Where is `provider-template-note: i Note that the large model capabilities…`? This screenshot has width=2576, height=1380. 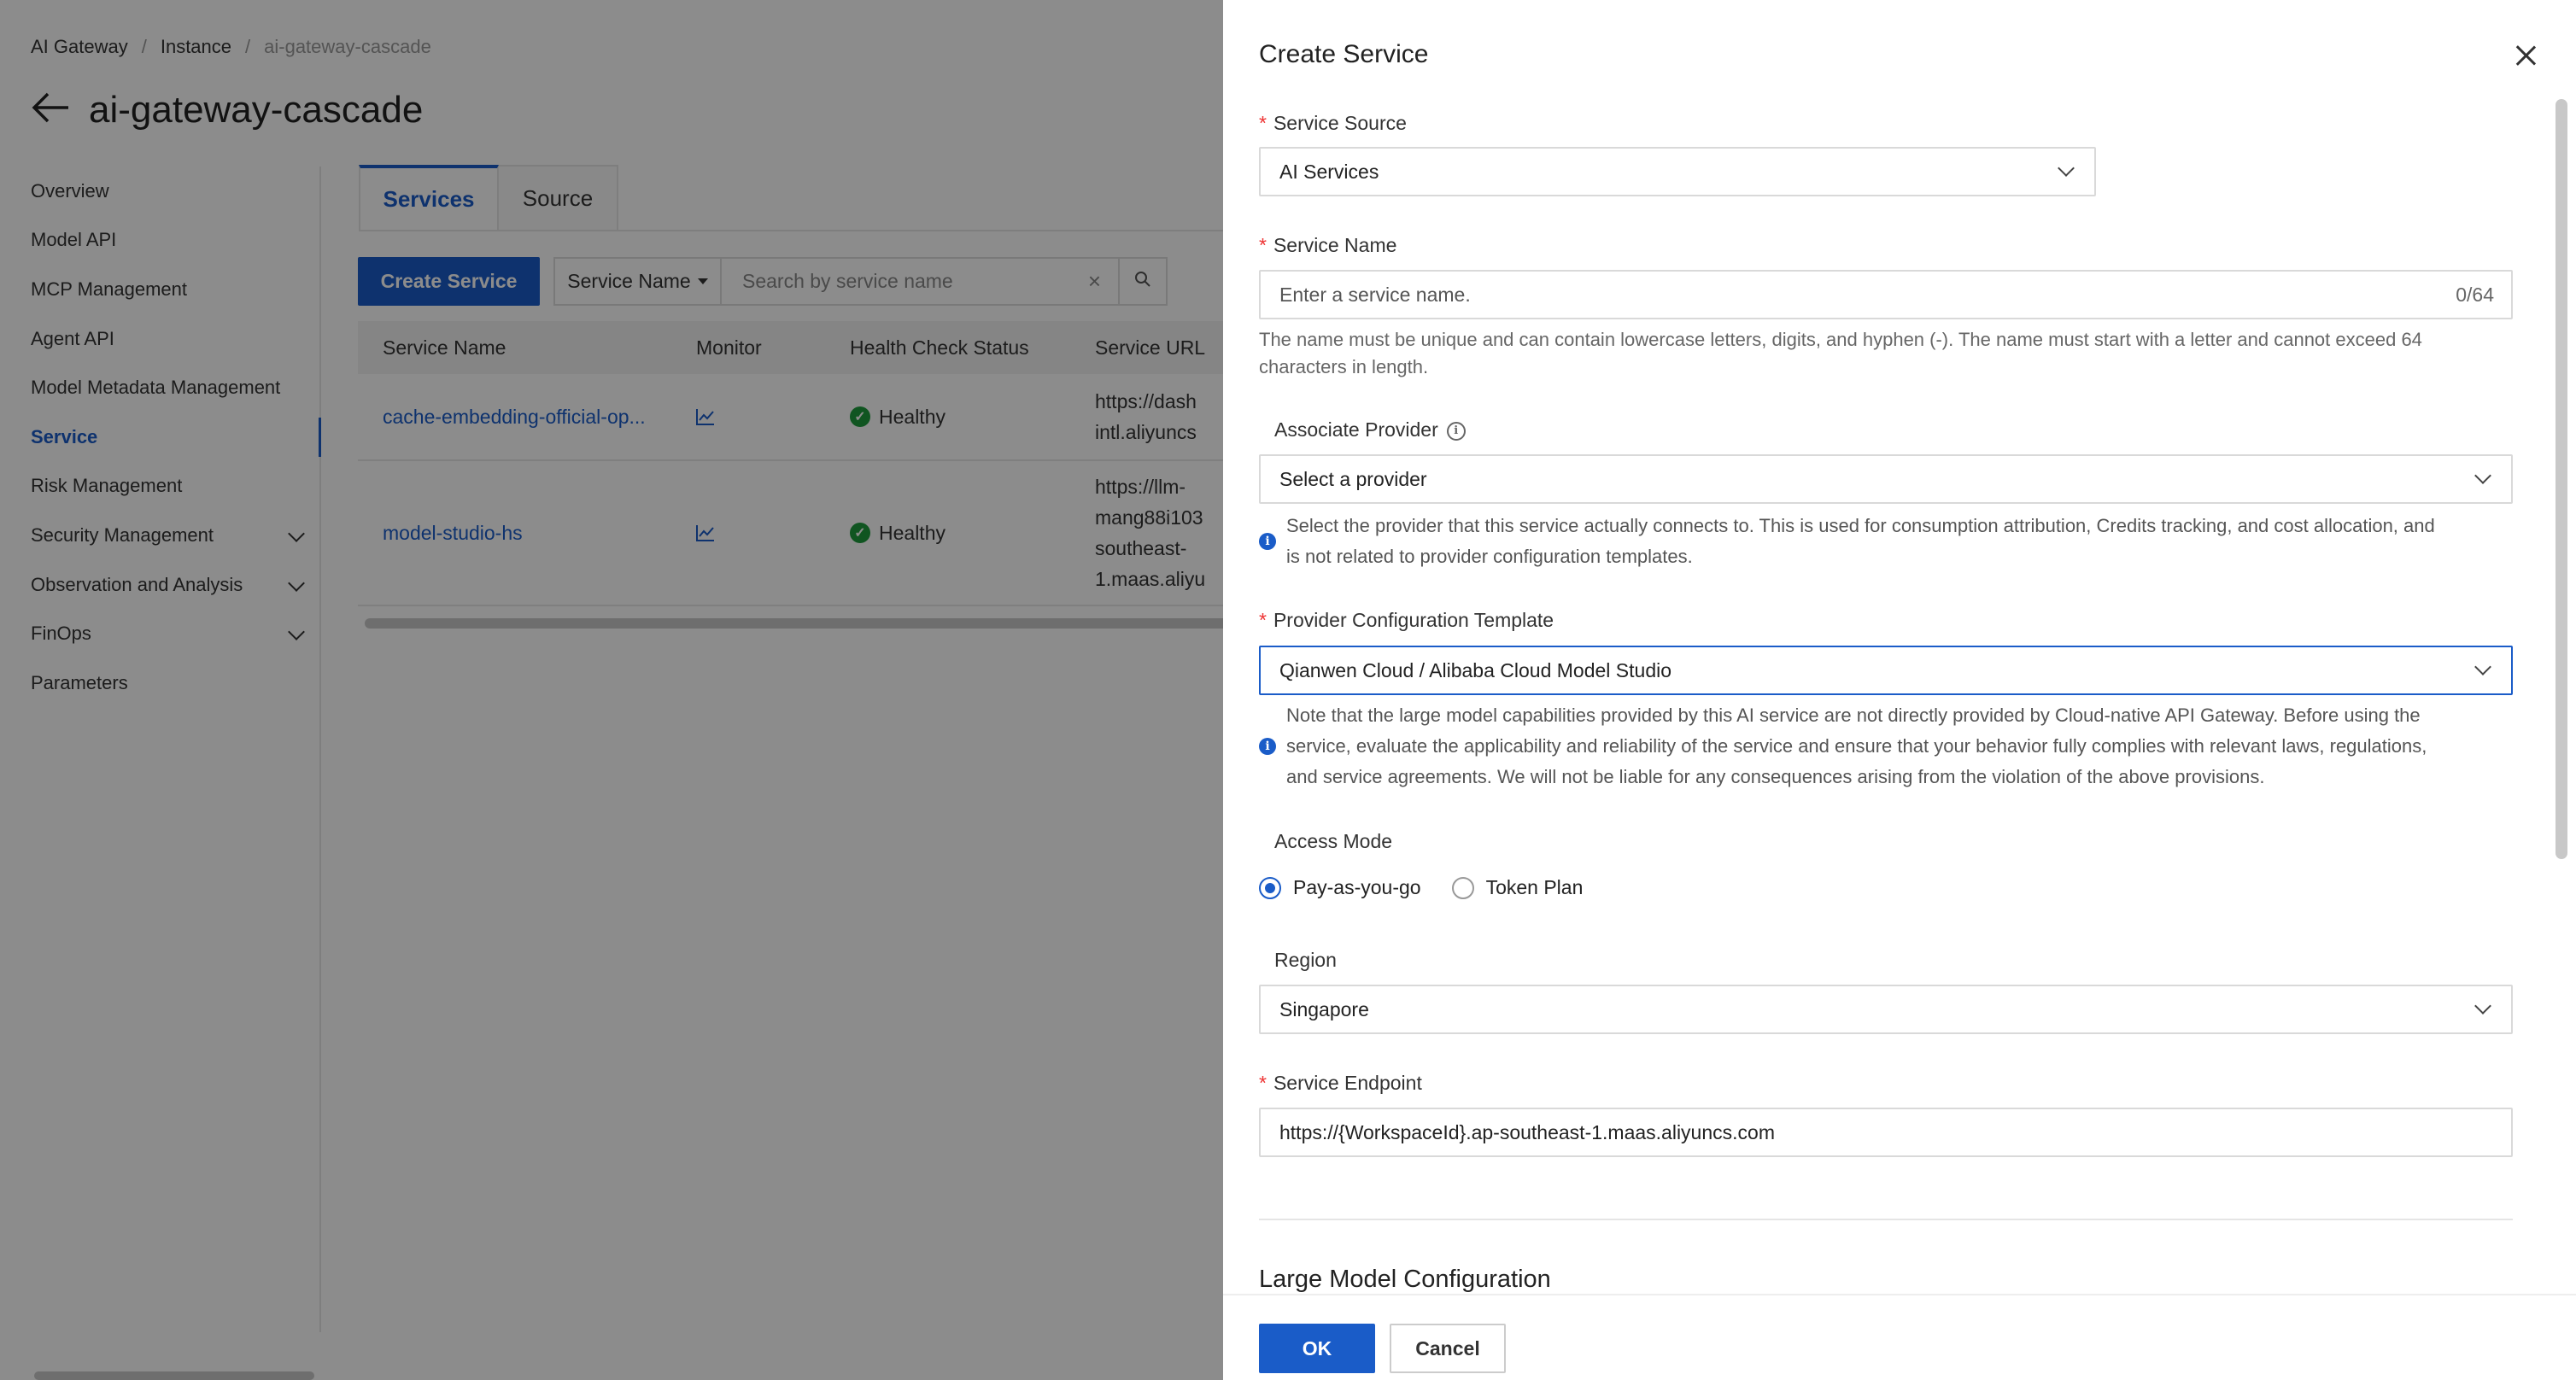 provider-template-note: i Note that the large model capabilities… is located at coordinates (1891, 746).